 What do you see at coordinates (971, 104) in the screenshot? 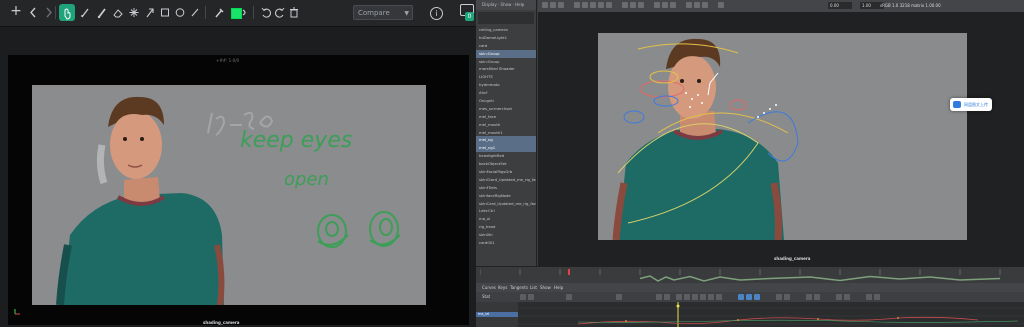
I see `cloud-upload-button: 网盘图文上传` at bounding box center [971, 104].